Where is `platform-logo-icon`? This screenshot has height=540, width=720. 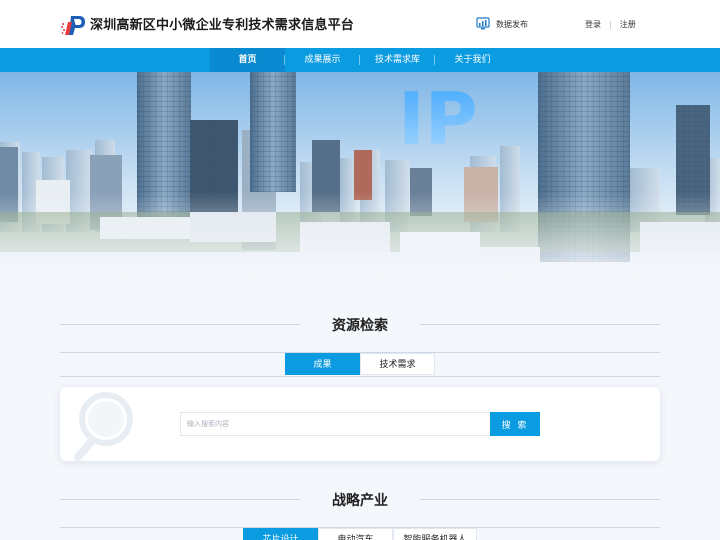 platform-logo-icon is located at coordinates (73, 25).